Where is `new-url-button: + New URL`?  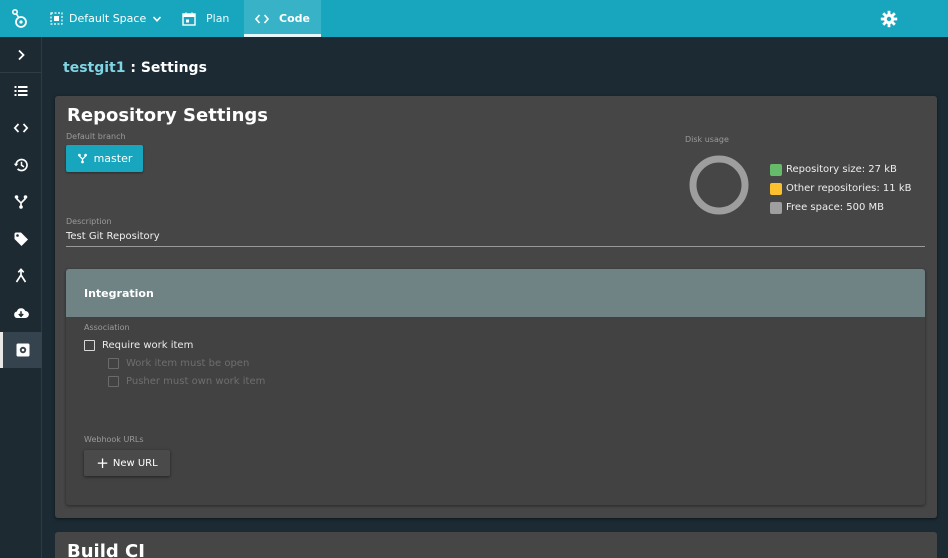 new-url-button: + New URL is located at coordinates (127, 463).